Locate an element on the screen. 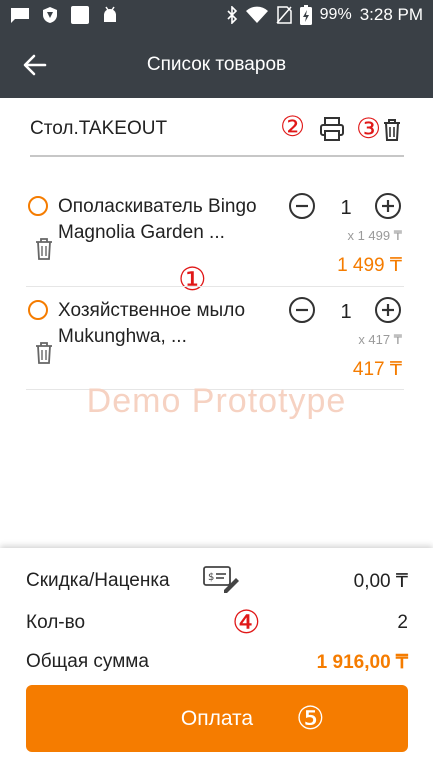 The image size is (433, 769). pay-button-label: Оплата is located at coordinates (217, 718).